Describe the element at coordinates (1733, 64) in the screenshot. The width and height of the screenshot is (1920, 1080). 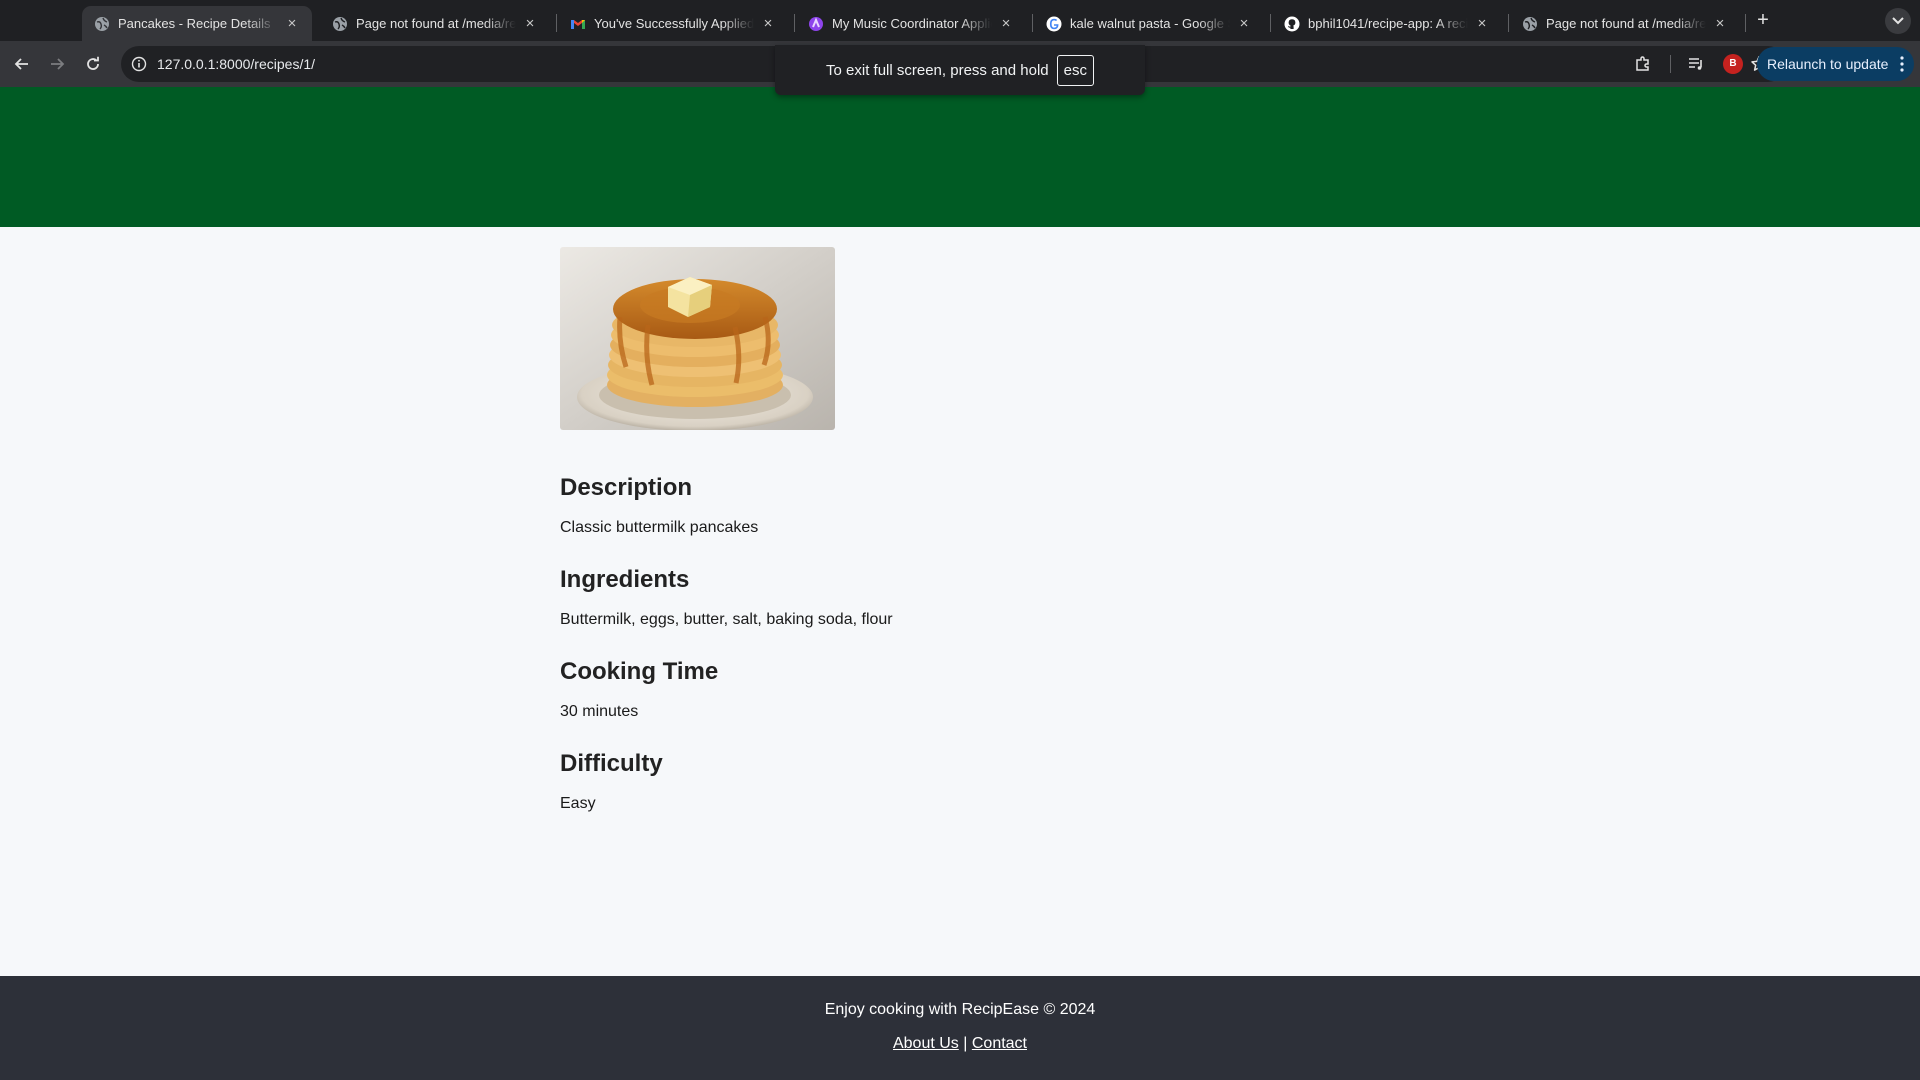
I see `profile-avatar: B` at that location.